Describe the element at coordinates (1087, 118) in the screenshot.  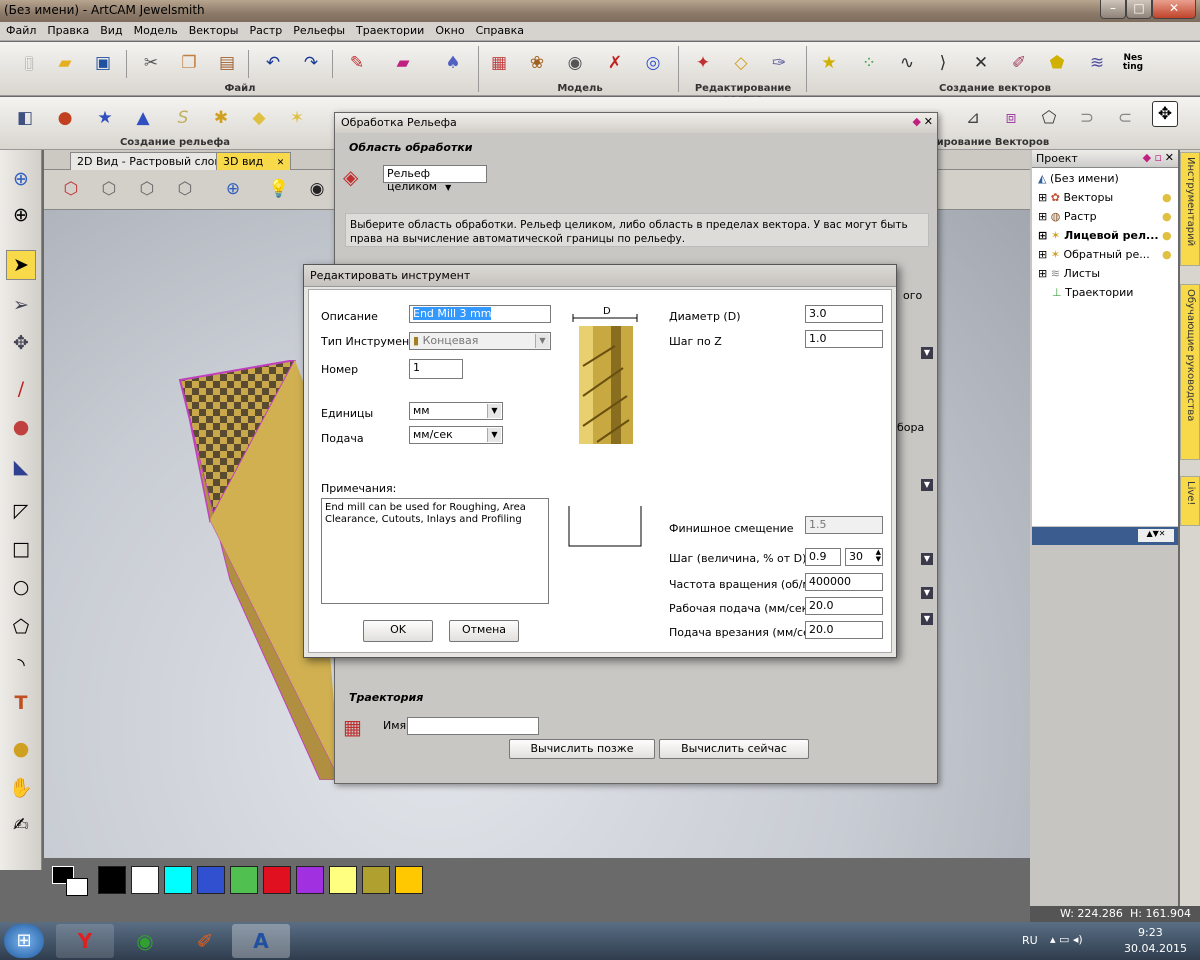
I see `edit-vector-4-icon: ⊃` at that location.